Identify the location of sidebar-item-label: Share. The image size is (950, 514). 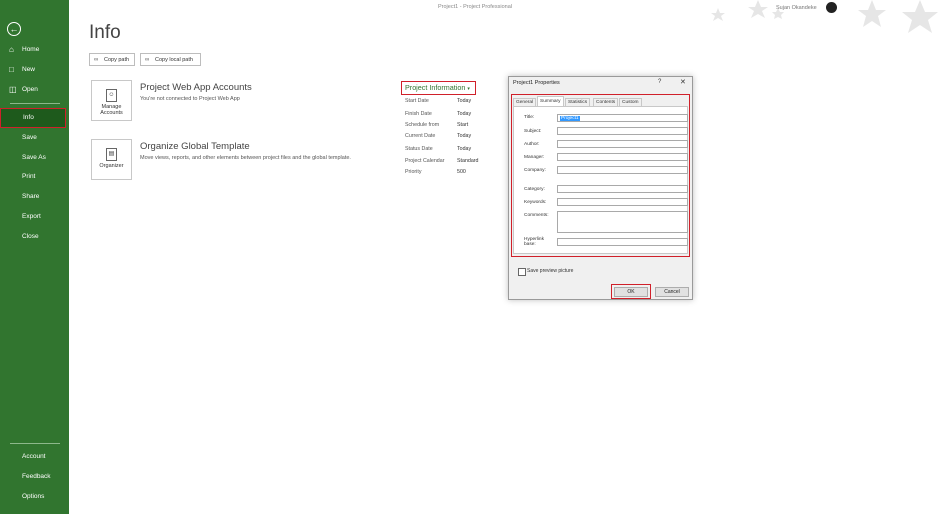
(31, 196).